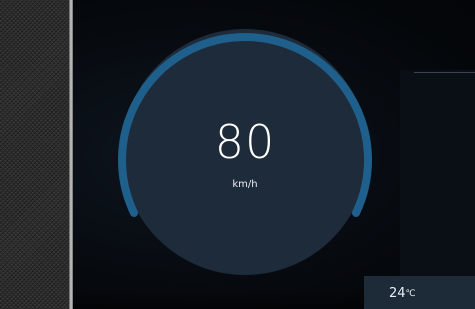 Image resolution: width=475 pixels, height=309 pixels. What do you see at coordinates (245, 142) in the screenshot?
I see `speed-value: 80` at bounding box center [245, 142].